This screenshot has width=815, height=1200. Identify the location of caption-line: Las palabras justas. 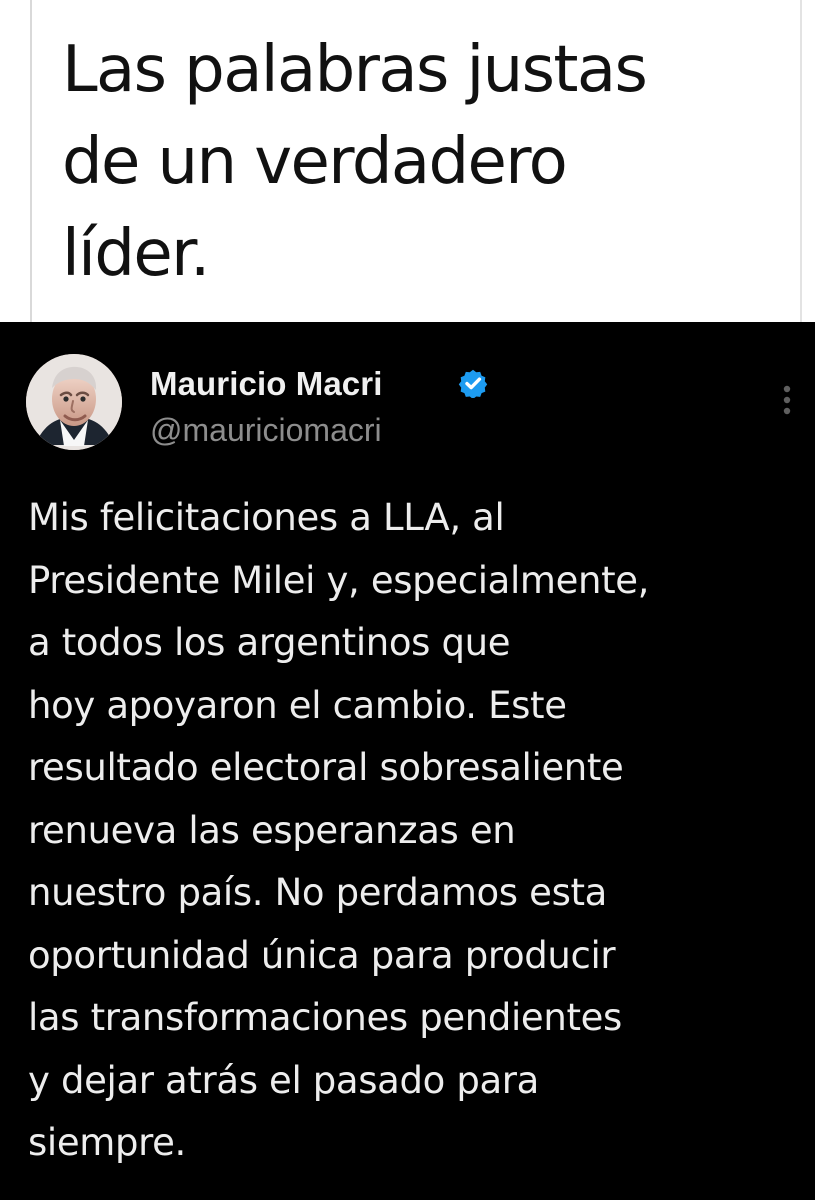
(355, 70).